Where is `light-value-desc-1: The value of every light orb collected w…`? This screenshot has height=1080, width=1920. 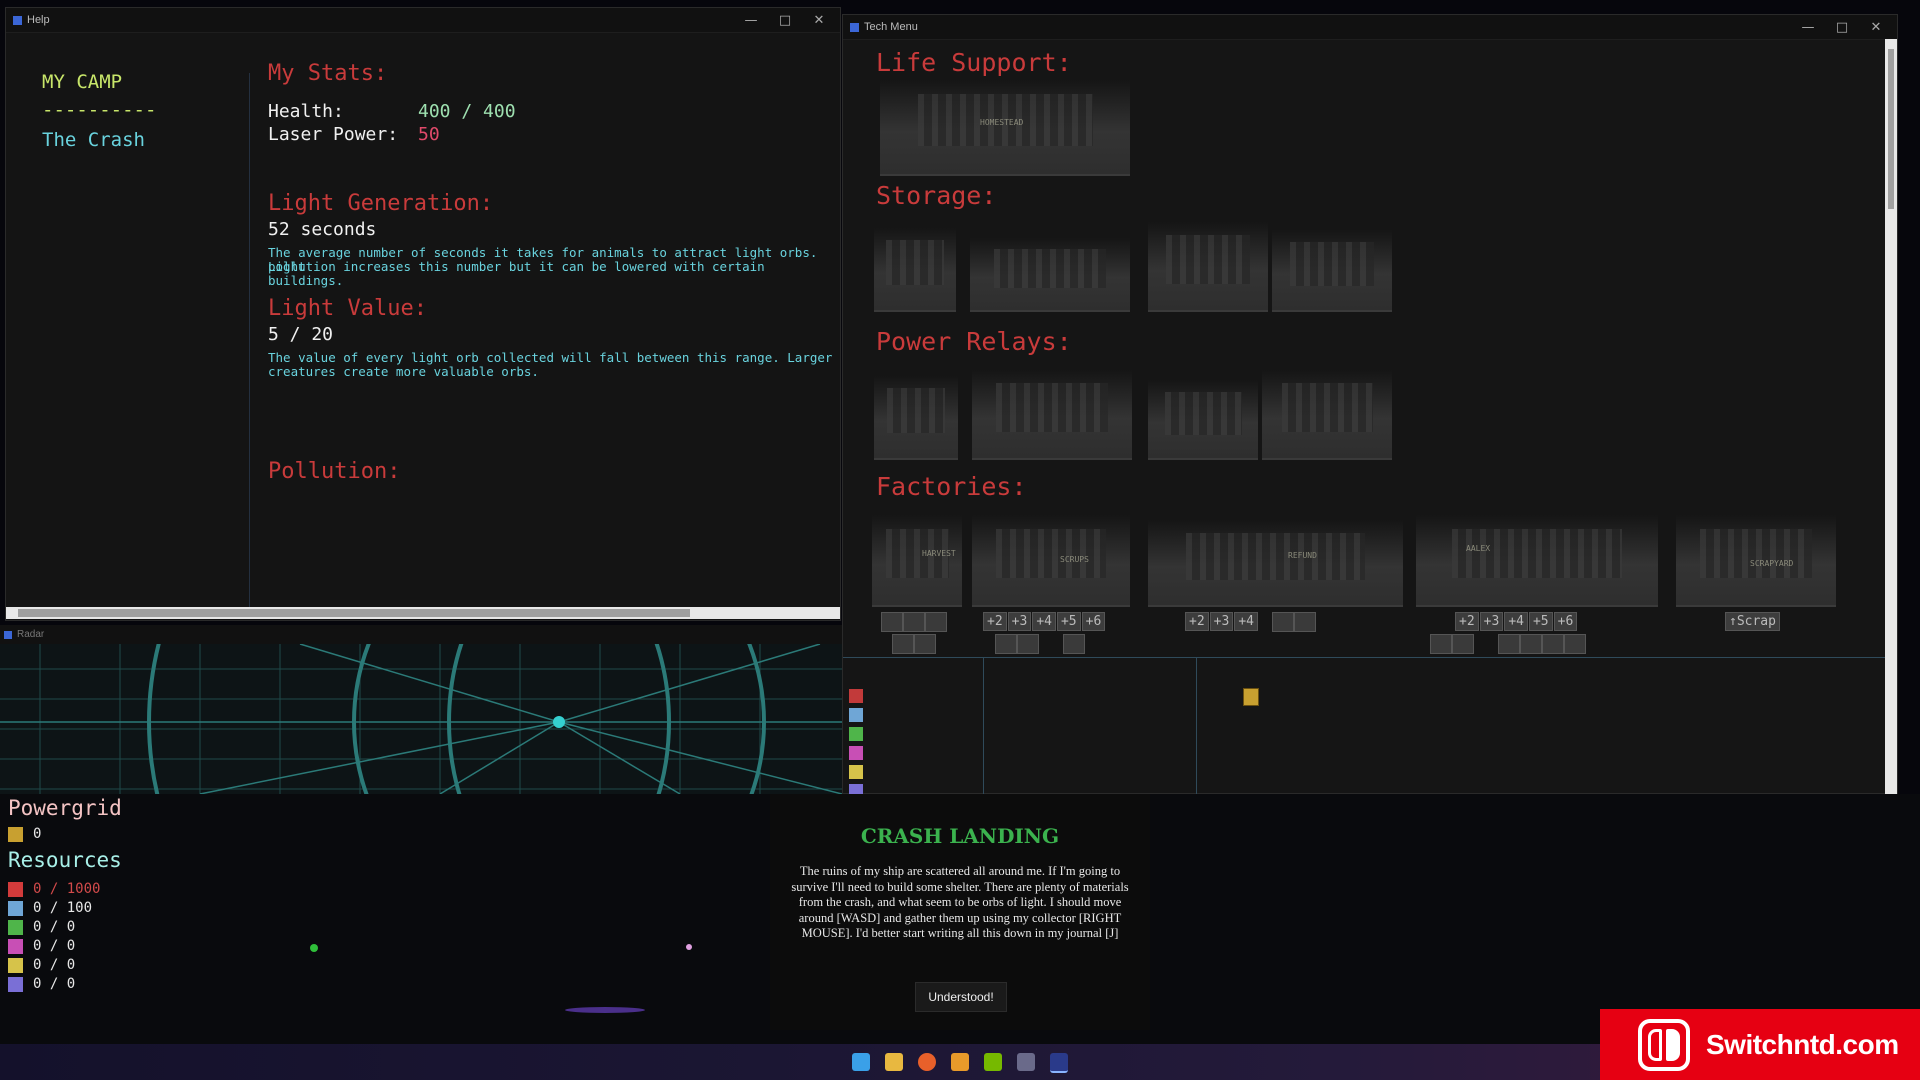
light-value-desc-1: The value of every light orb collected w… is located at coordinates (550, 357).